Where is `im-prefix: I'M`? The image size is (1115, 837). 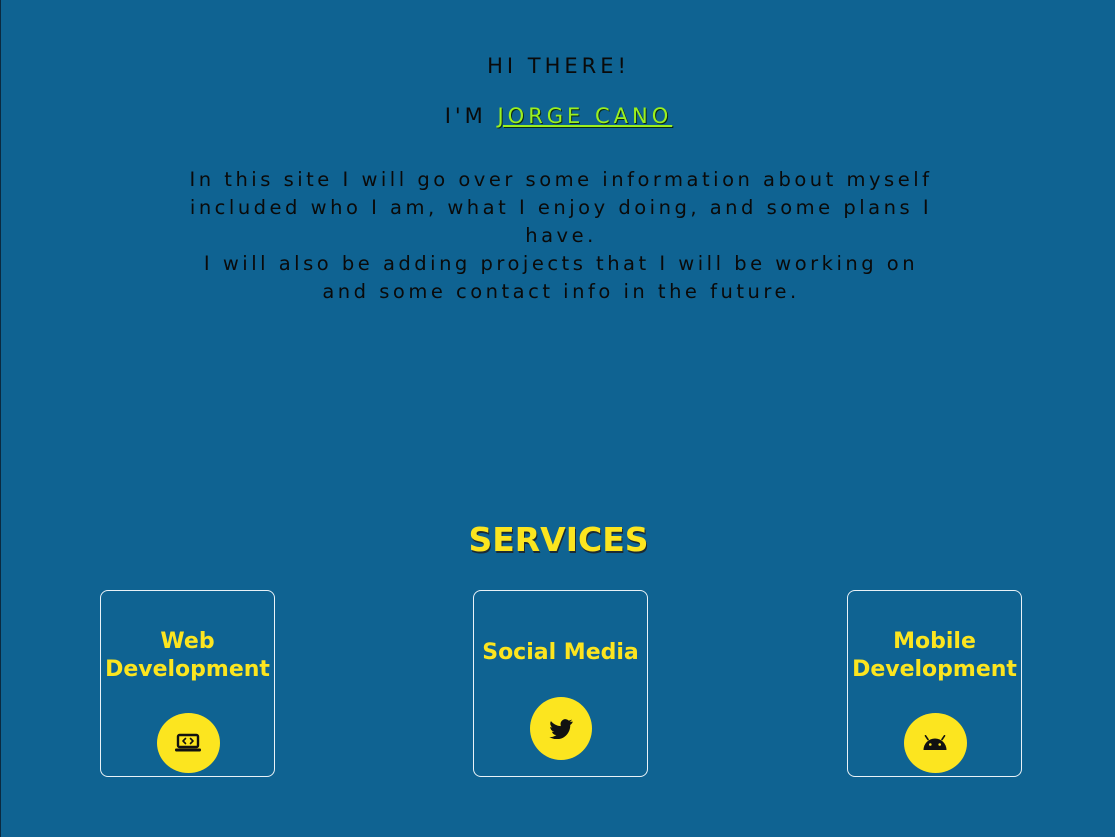
im-prefix: I'M is located at coordinates (471, 116).